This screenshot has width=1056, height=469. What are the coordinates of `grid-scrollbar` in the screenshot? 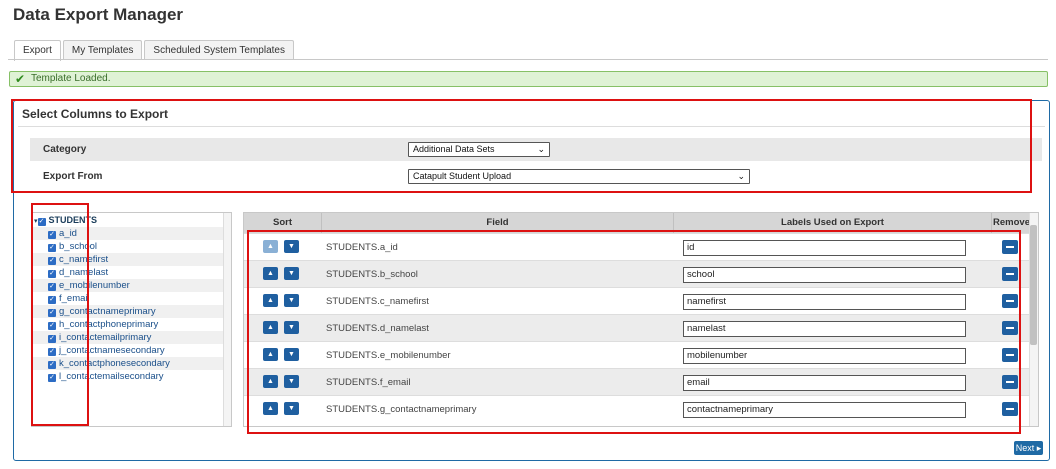 It's located at (1033, 319).